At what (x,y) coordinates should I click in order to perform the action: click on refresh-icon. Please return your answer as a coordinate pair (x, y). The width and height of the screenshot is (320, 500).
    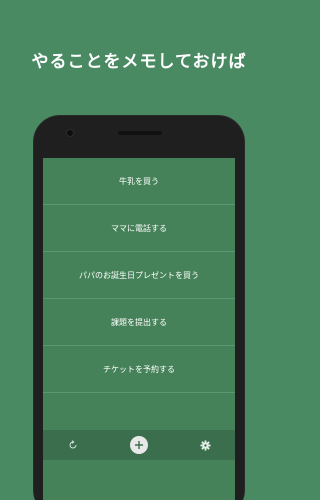
    Looking at the image, I should click on (73, 444).